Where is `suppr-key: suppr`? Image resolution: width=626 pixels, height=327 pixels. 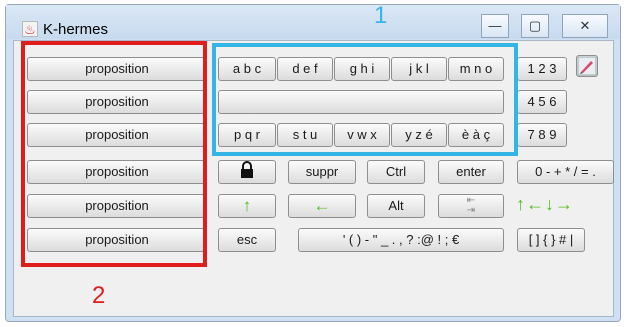 suppr-key: suppr is located at coordinates (322, 172).